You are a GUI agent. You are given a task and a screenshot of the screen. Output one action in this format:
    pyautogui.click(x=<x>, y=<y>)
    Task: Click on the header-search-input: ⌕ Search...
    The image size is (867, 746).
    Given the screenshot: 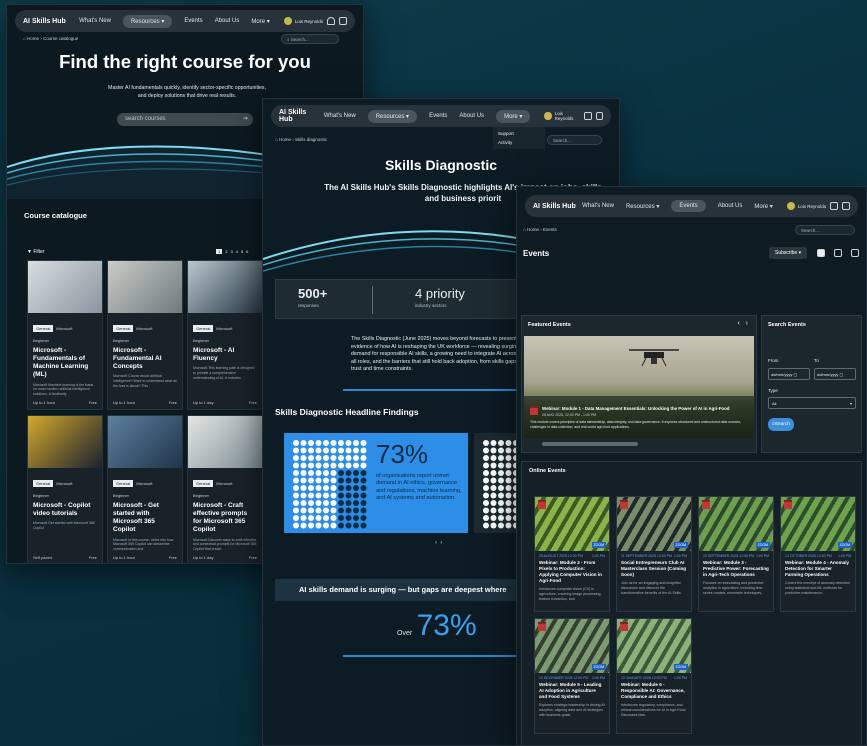 What is the action you would take?
    pyautogui.click(x=310, y=39)
    